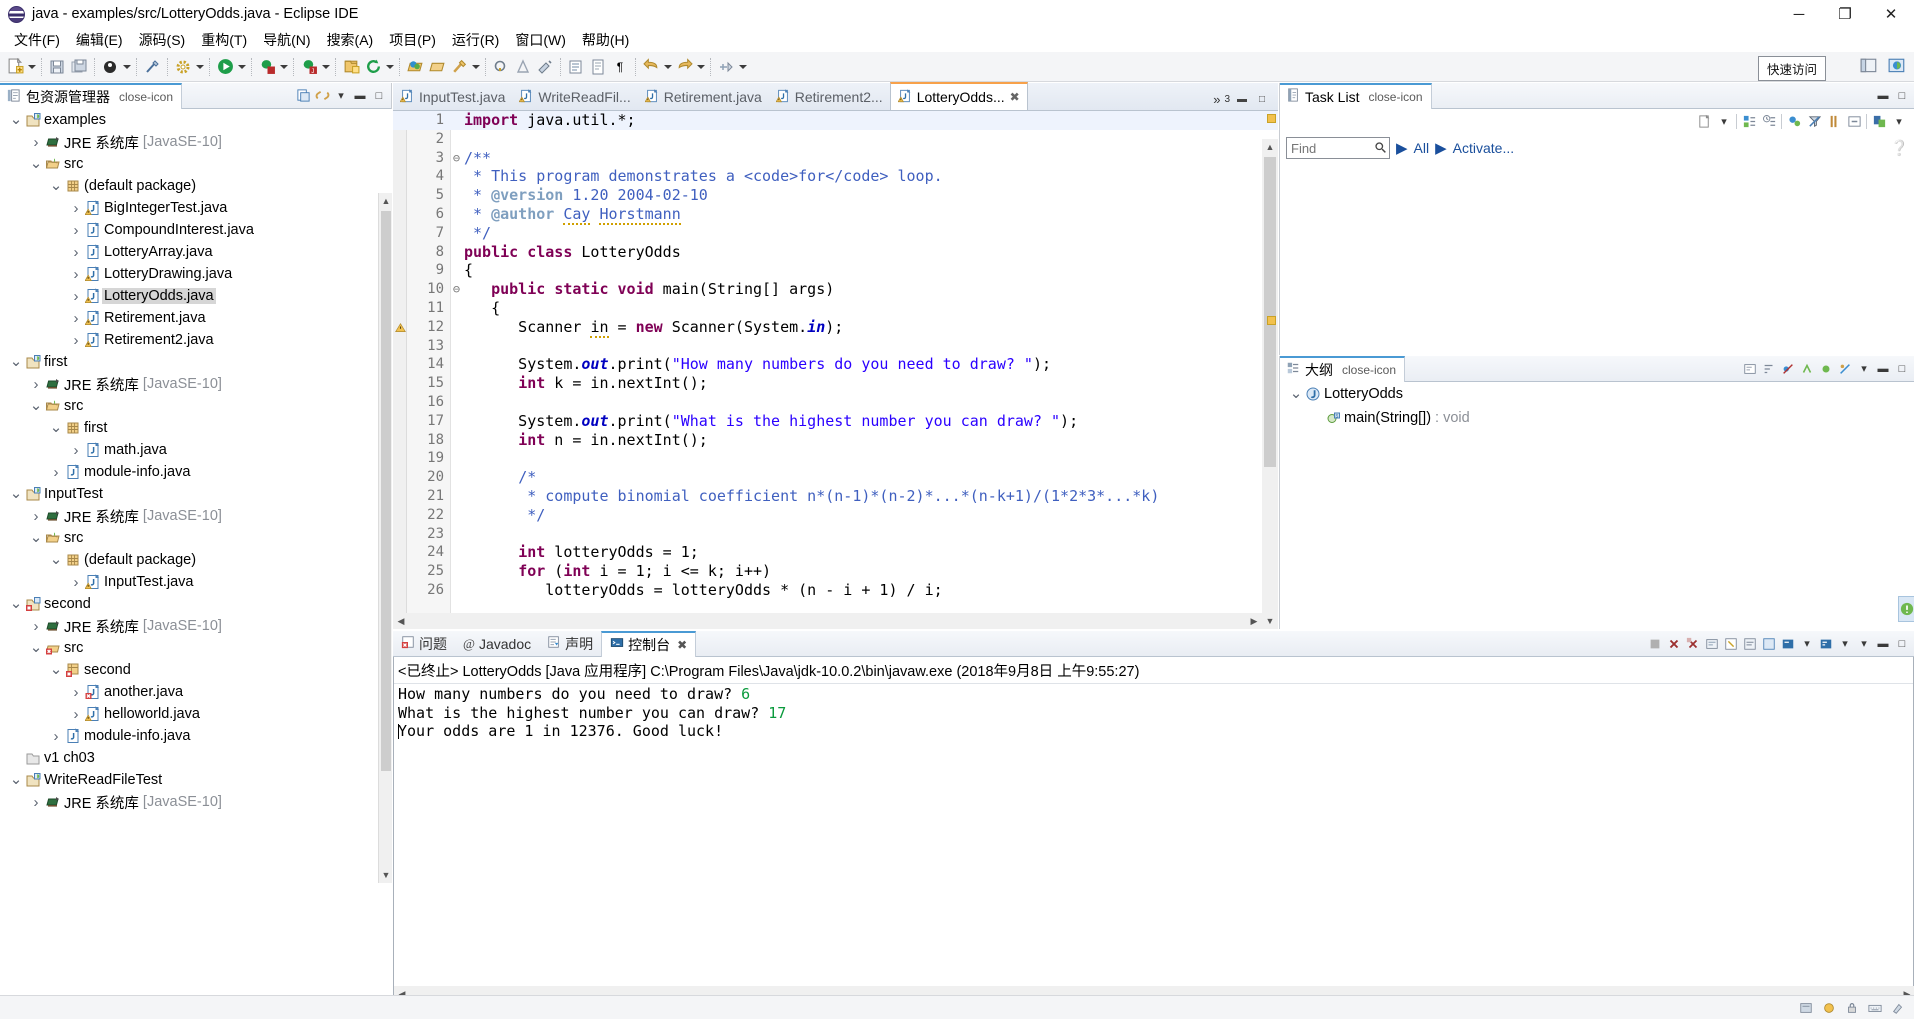  What do you see at coordinates (1769, 369) in the screenshot?
I see `sort-icon` at bounding box center [1769, 369].